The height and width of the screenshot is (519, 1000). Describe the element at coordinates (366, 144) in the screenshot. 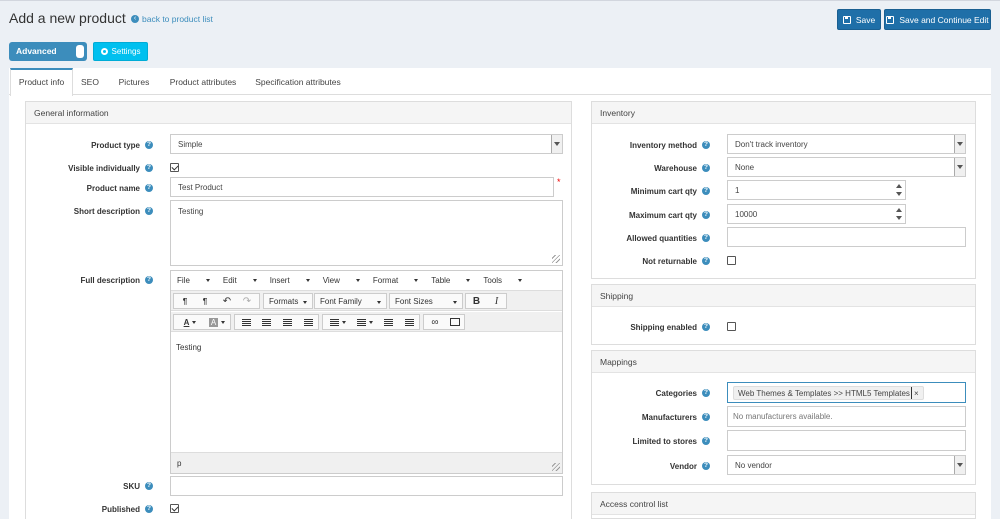

I see `product-type-select: Simple` at that location.